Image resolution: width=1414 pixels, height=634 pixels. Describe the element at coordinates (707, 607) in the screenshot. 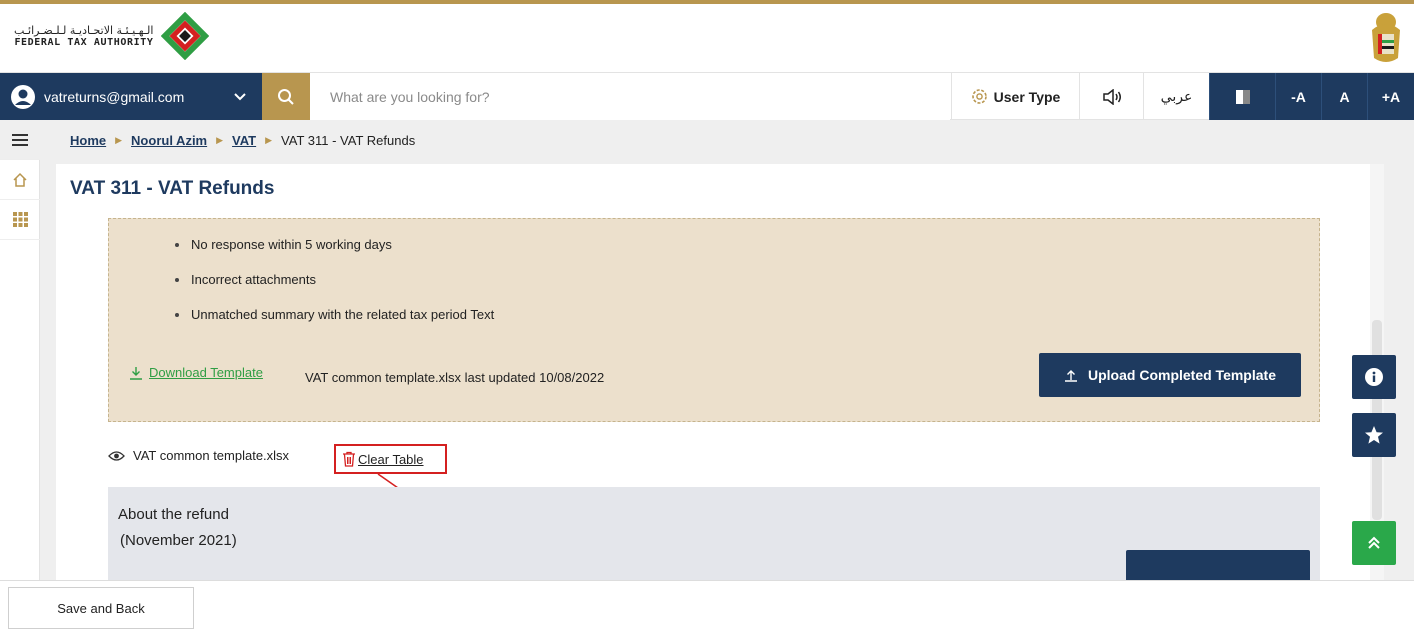

I see `footer-bar: Save and Back` at that location.